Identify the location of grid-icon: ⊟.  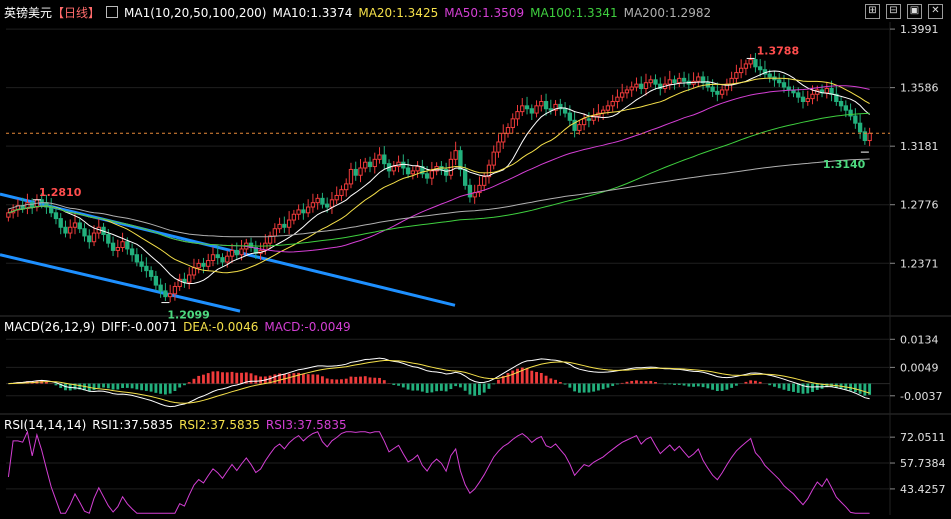
(893, 11).